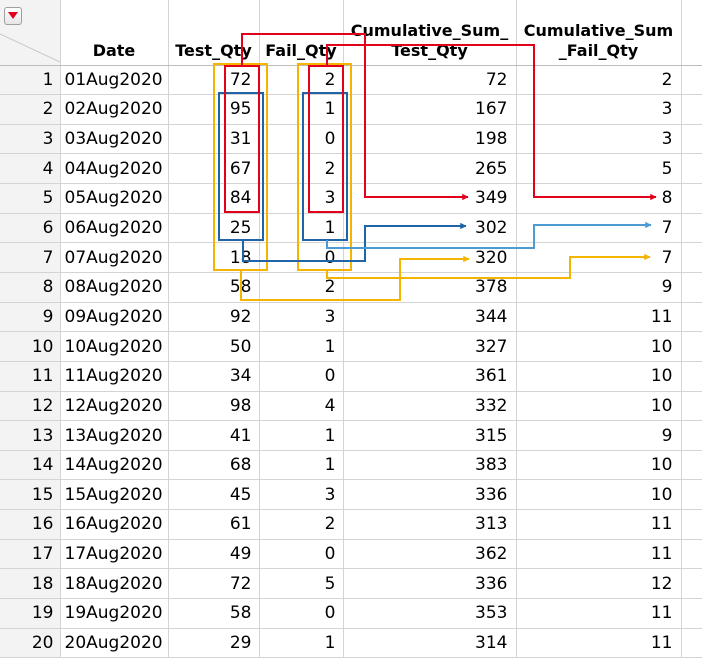 This screenshot has width=702, height=658. What do you see at coordinates (430, 613) in the screenshot?
I see `cumulative-test-qty-cell: 353` at bounding box center [430, 613].